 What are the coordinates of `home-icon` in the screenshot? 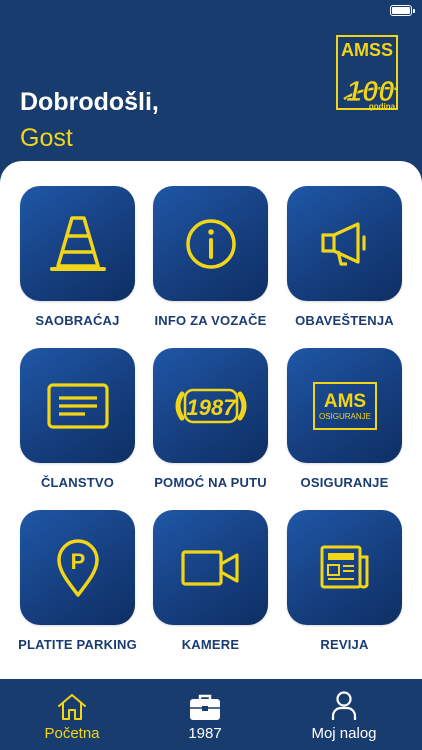 It's located at (72, 707).